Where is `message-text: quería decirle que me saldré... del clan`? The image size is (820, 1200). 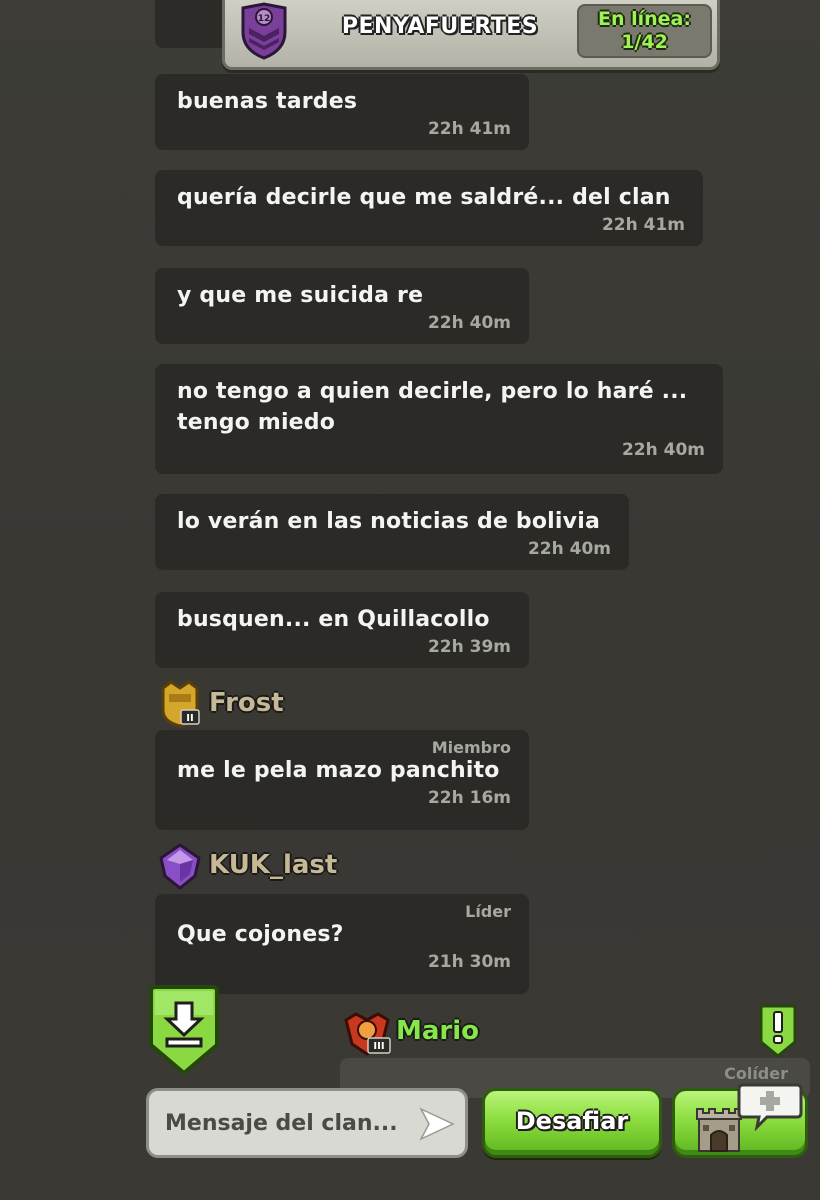
message-text: quería decirle que me saldré... del clan is located at coordinates (424, 197).